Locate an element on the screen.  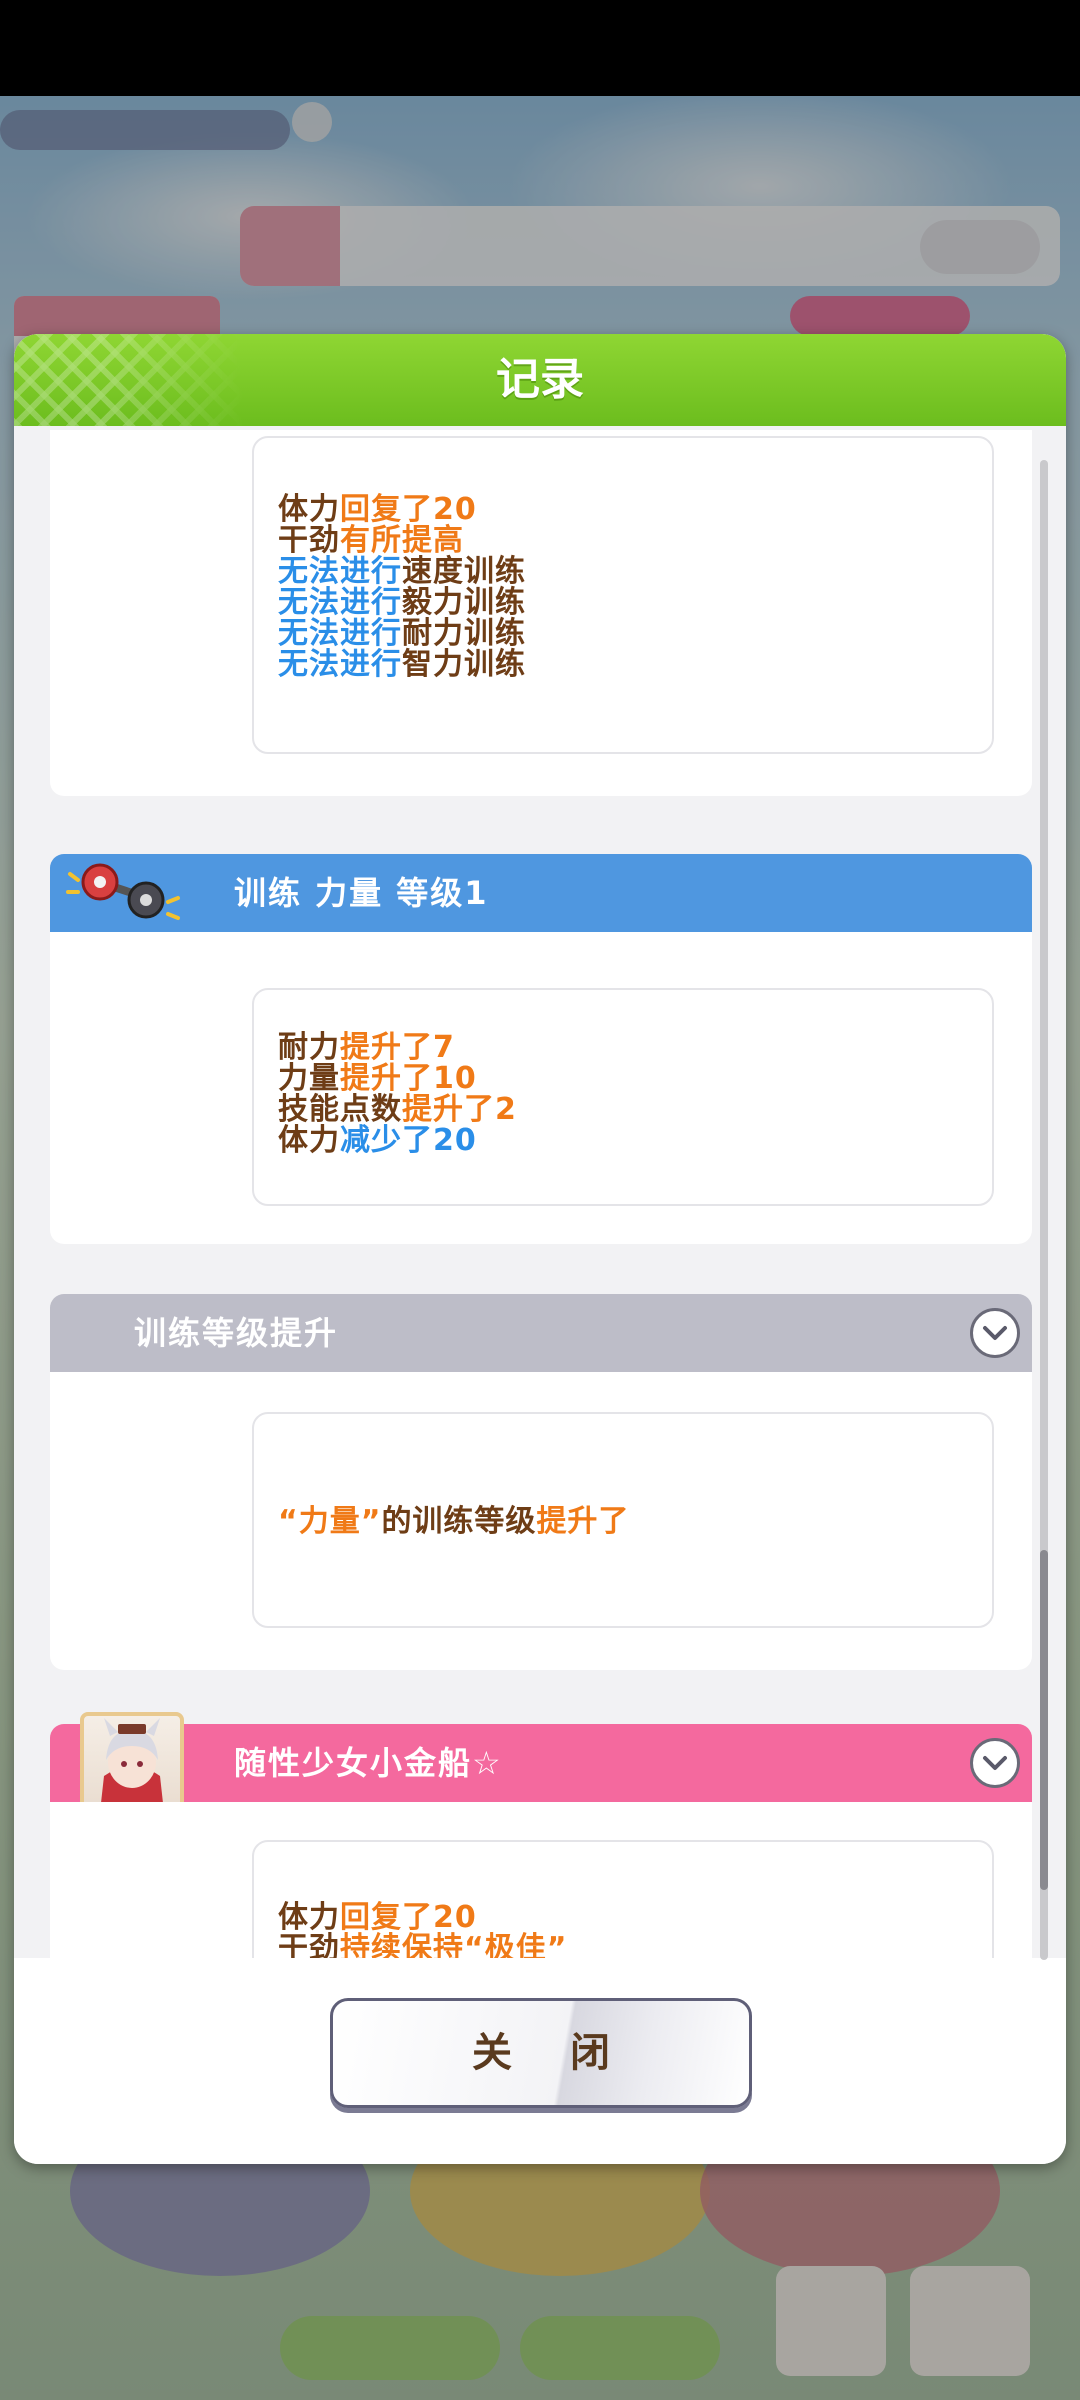
log-entry: “力量”的训练等级提升了 is located at coordinates (541, 1521).